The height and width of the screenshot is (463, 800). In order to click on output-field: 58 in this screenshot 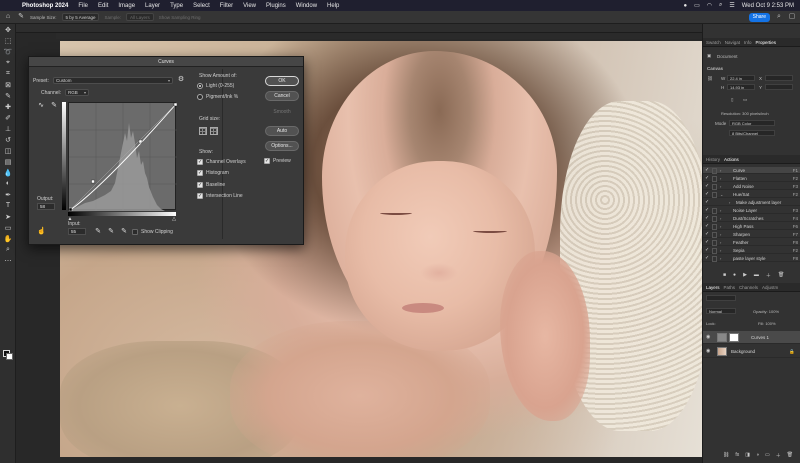, I will do `click(46, 206)`.